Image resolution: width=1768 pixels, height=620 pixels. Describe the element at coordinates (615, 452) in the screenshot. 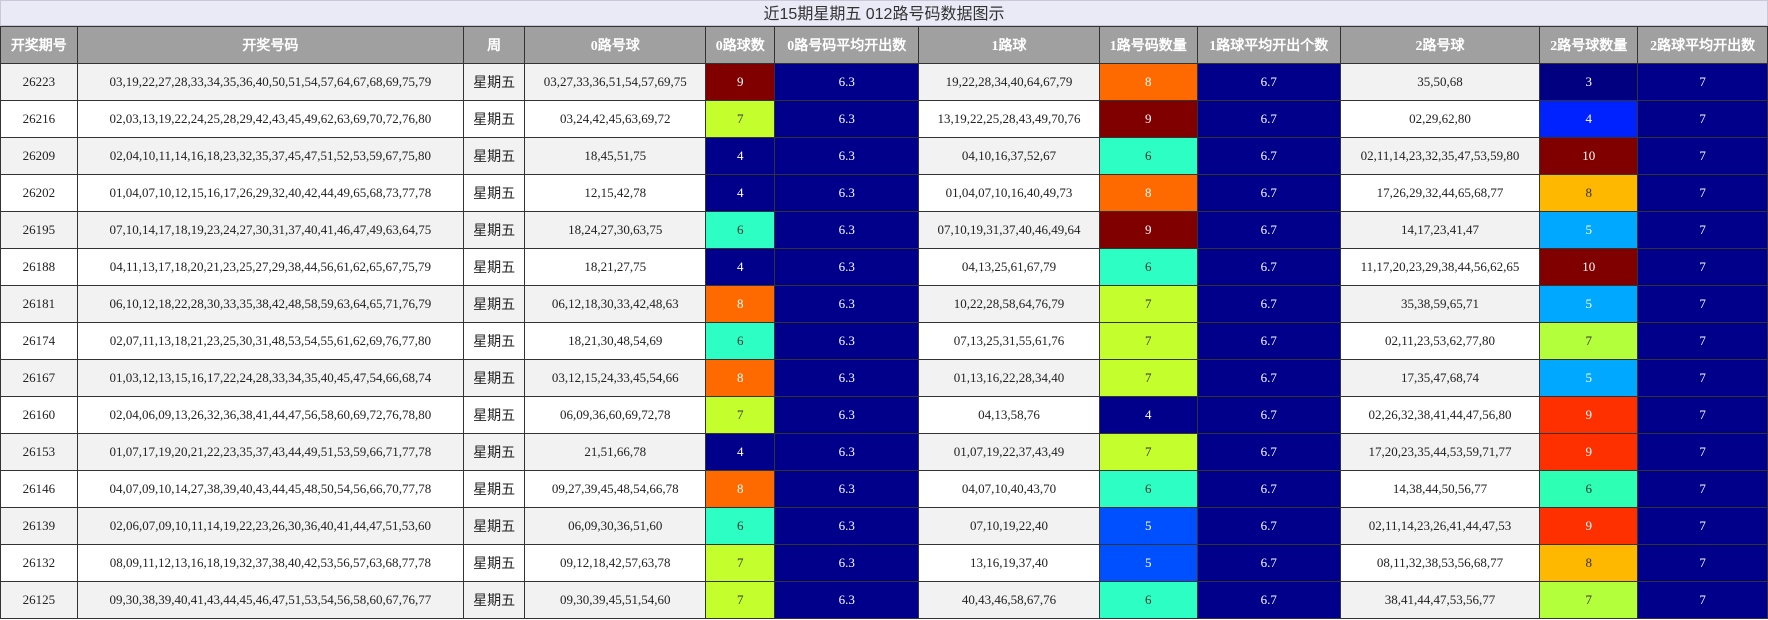

I see `cell-route0-balls: 21,51,66,78` at that location.